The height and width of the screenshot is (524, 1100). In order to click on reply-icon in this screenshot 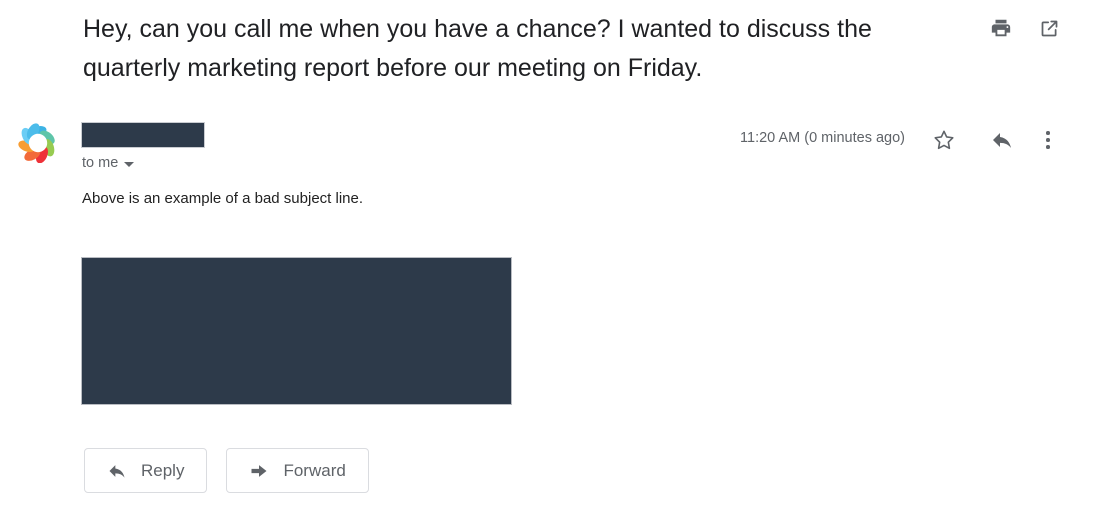, I will do `click(1002, 140)`.